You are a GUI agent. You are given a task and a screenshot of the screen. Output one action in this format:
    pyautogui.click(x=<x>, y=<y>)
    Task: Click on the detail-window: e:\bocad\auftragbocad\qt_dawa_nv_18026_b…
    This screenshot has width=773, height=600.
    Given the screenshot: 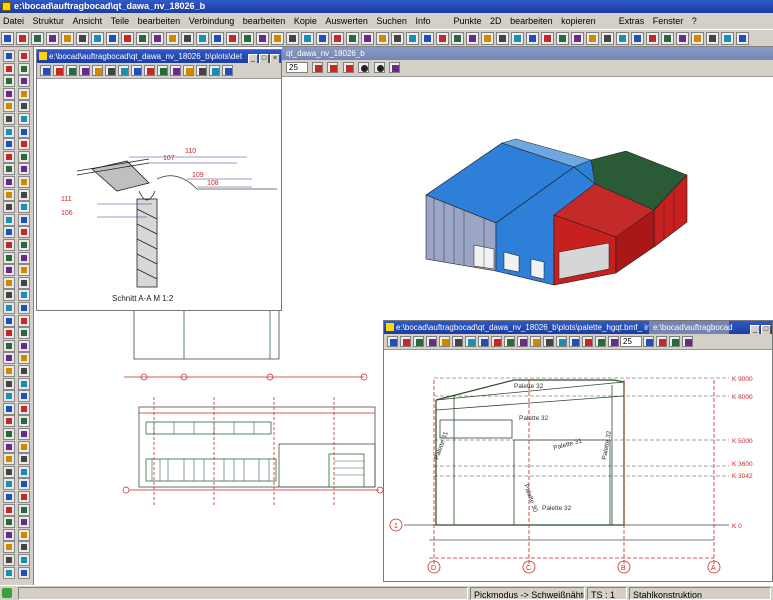 What is the action you would take?
    pyautogui.click(x=159, y=180)
    